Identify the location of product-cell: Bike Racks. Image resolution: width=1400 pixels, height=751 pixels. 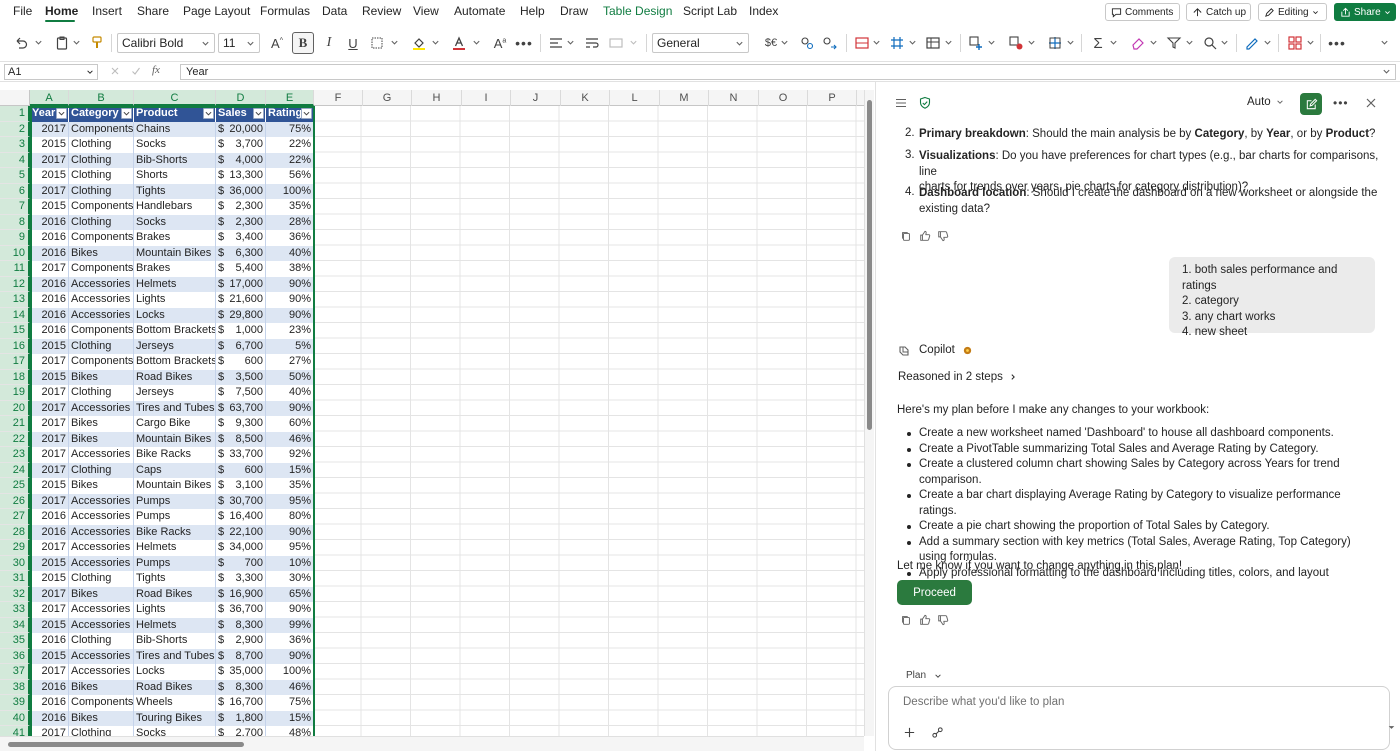
(175, 455).